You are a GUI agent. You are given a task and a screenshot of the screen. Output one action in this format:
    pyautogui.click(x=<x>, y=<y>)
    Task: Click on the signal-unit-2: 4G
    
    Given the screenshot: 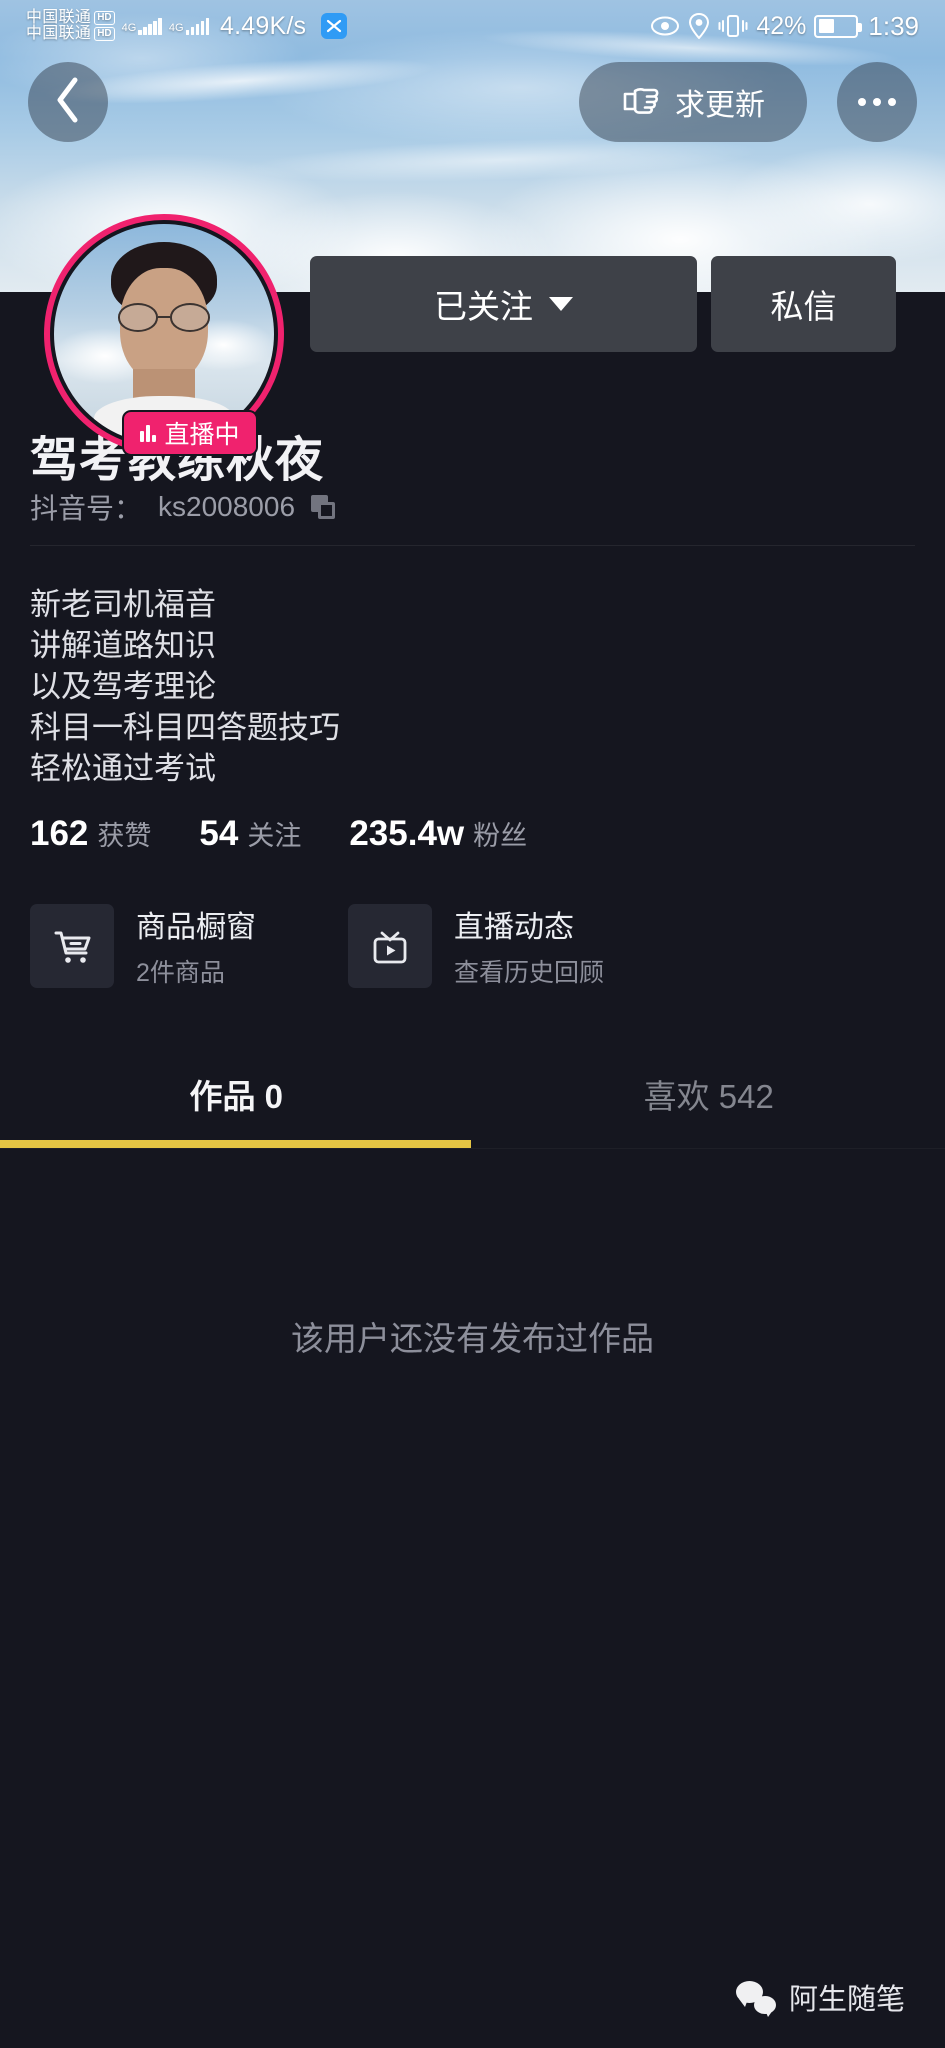 What is the action you would take?
    pyautogui.click(x=189, y=26)
    